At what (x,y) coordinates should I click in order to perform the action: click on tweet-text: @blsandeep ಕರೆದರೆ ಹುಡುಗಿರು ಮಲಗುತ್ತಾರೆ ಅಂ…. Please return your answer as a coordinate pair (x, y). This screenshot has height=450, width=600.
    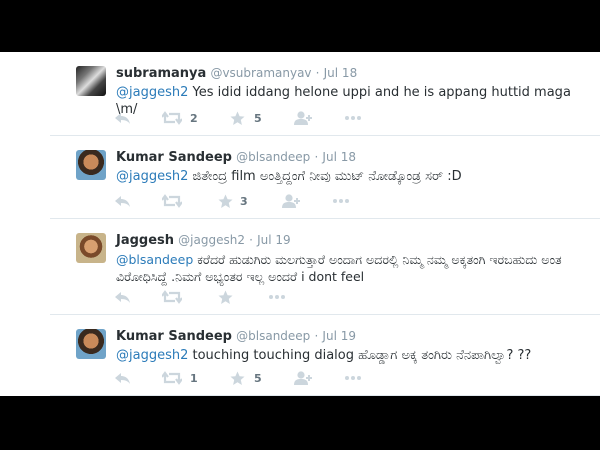
    Looking at the image, I should click on (355, 268).